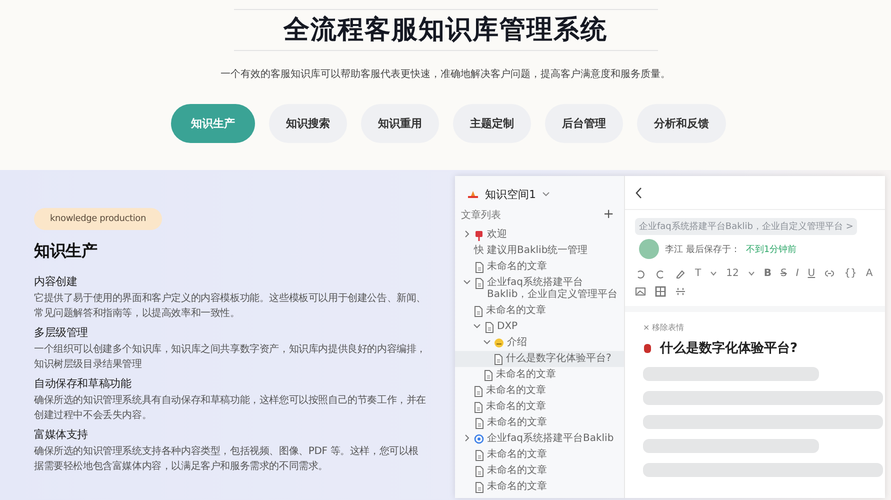  What do you see at coordinates (479, 235) in the screenshot?
I see `pin-icon` at bounding box center [479, 235].